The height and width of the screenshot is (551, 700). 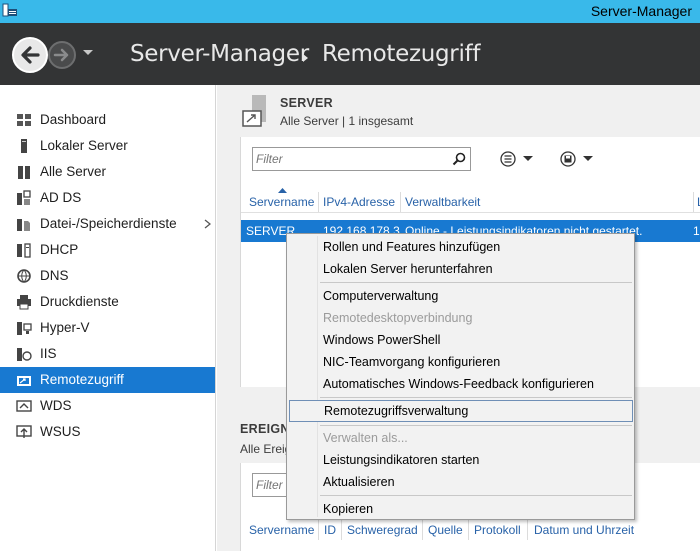 What do you see at coordinates (73, 171) in the screenshot?
I see `sidebar-item-label: Alle Server` at bounding box center [73, 171].